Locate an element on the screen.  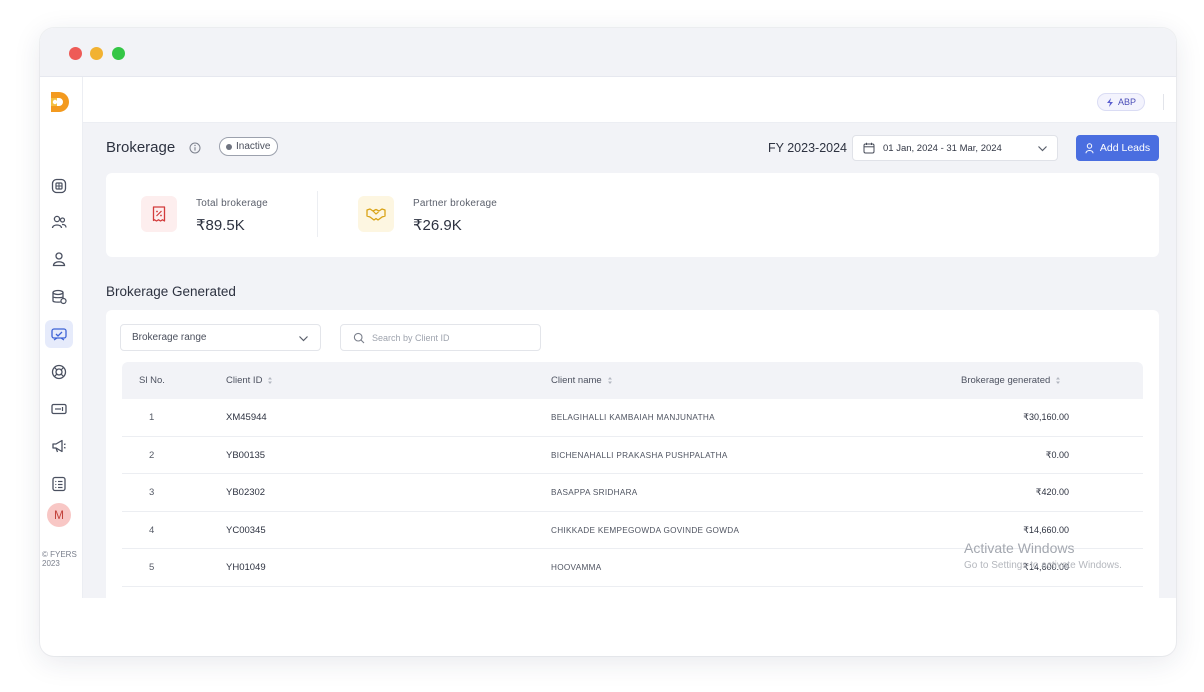
partner-brokerage-value: ₹26.9K is located at coordinates (437, 225).